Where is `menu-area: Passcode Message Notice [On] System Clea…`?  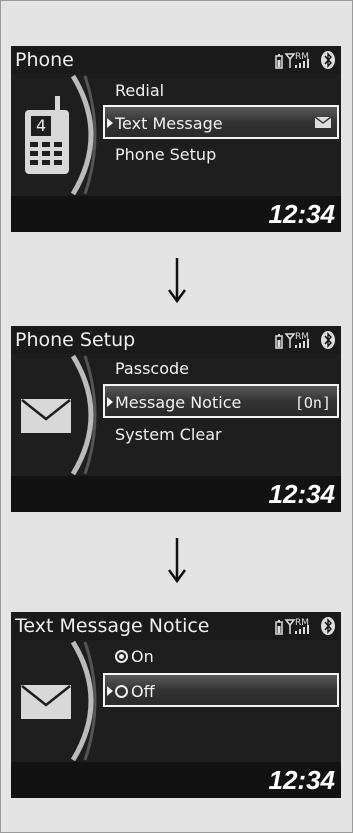
menu-area: Passcode Message Notice [On] System Clea… is located at coordinates (176, 415).